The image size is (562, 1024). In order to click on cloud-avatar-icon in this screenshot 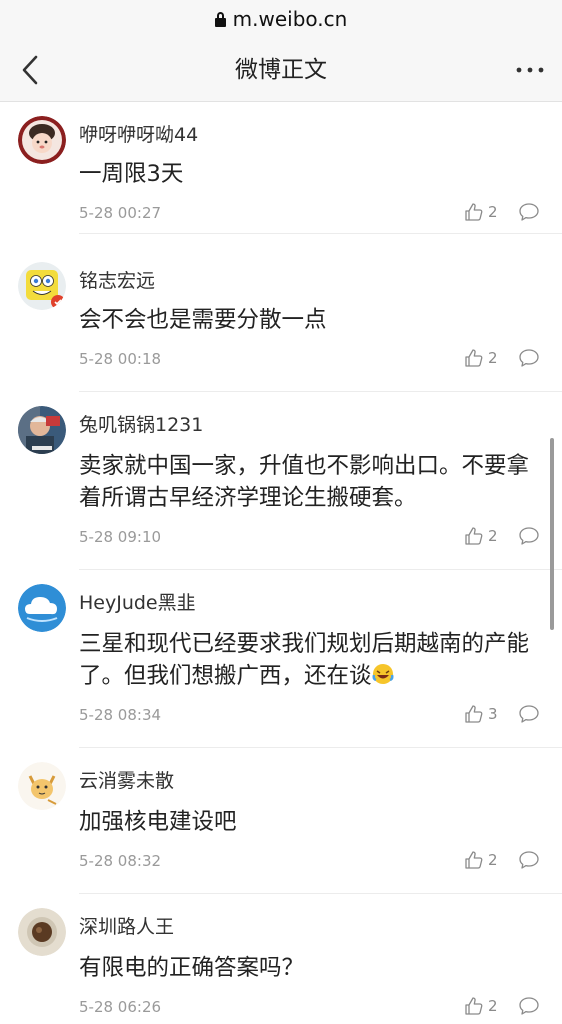, I will do `click(42, 608)`.